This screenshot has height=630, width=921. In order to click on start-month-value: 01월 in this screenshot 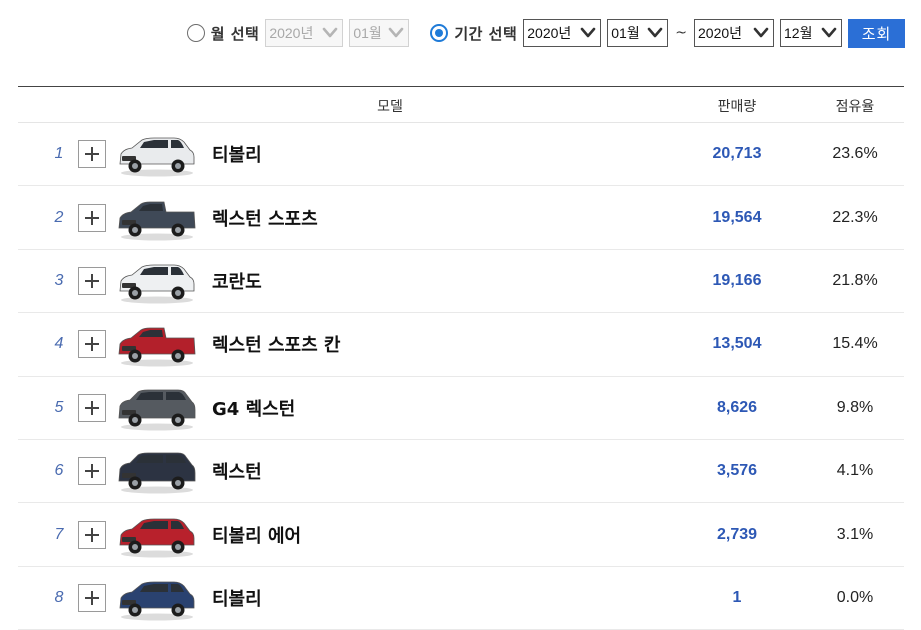, I will do `click(625, 33)`.